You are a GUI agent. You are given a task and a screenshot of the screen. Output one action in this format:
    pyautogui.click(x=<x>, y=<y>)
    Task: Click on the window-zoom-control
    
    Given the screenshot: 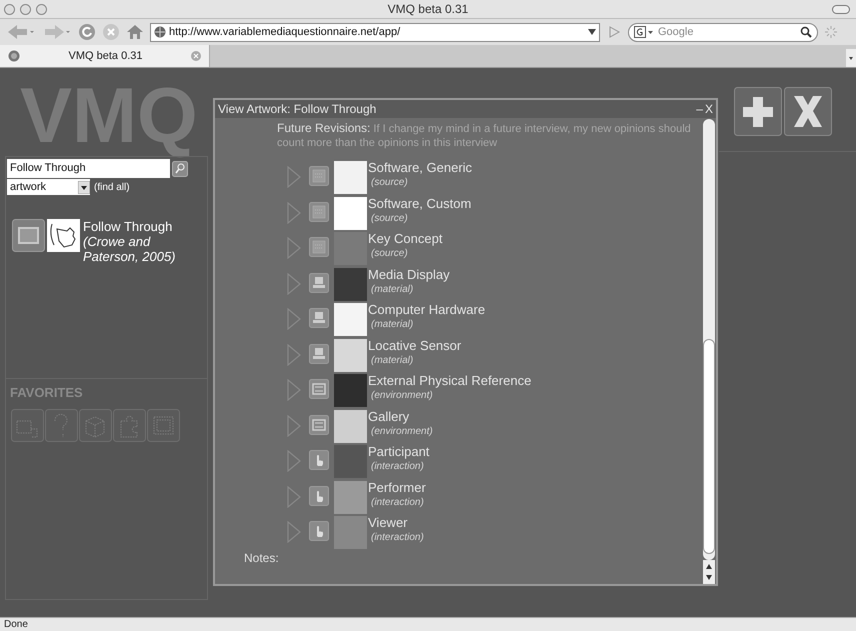 What is the action you would take?
    pyautogui.click(x=41, y=9)
    